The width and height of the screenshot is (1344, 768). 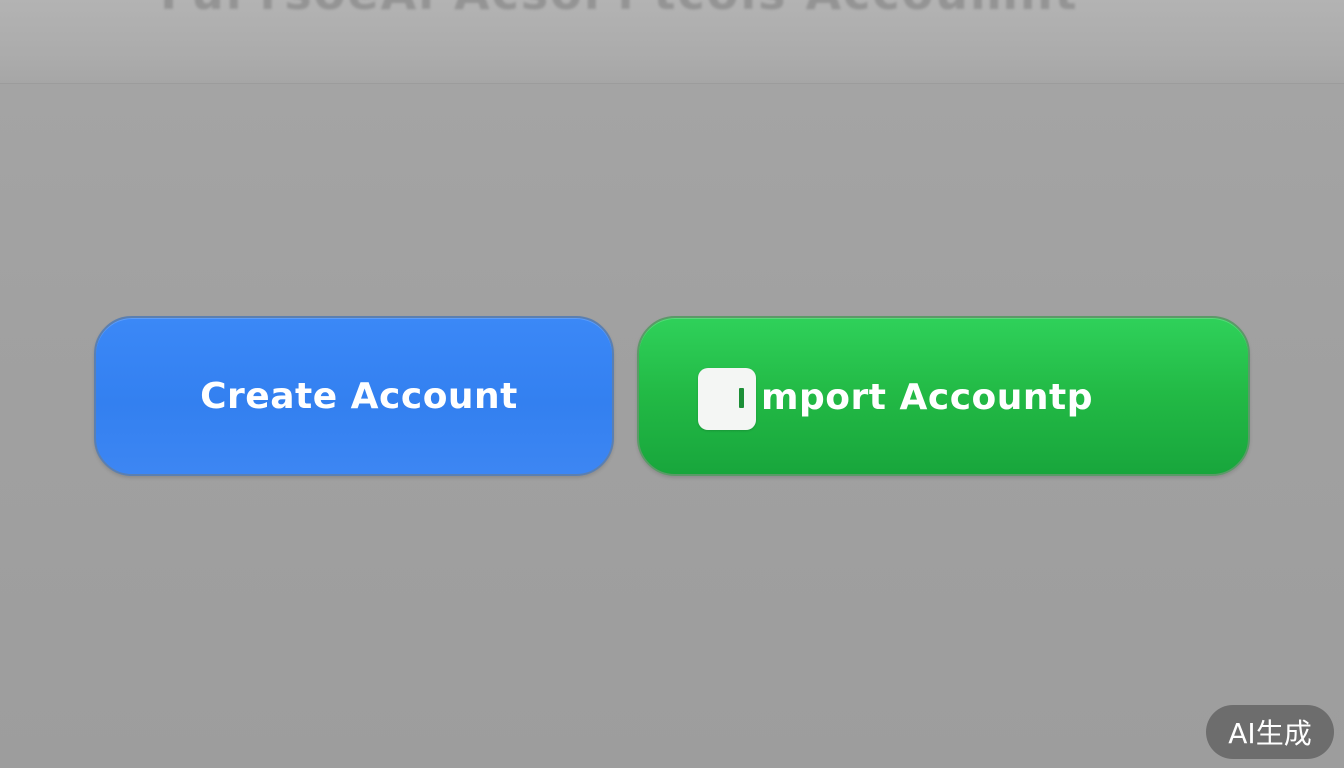 What do you see at coordinates (1270, 732) in the screenshot?
I see `ai-generated-badge: AI生成` at bounding box center [1270, 732].